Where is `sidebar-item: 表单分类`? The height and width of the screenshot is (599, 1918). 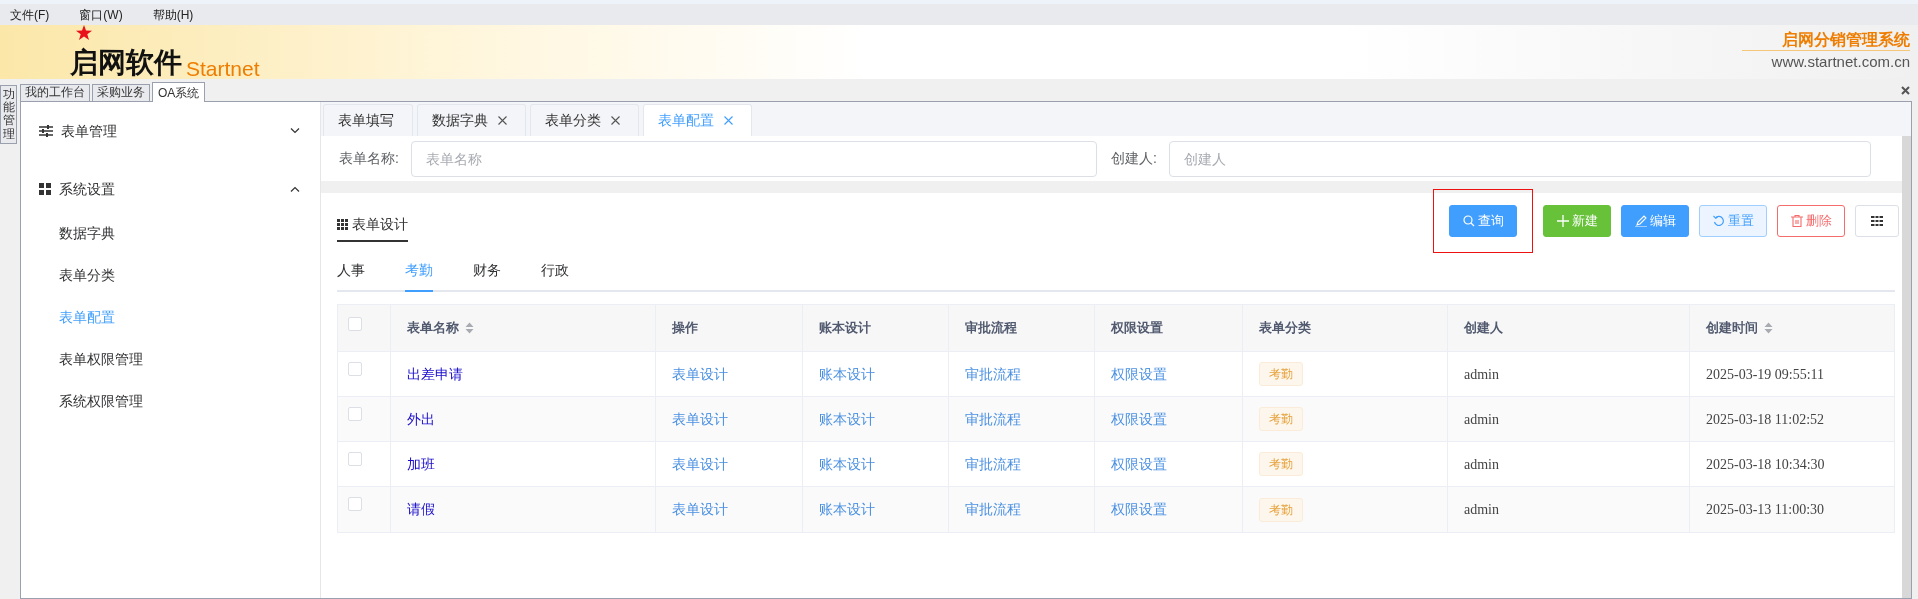 sidebar-item: 表单分类 is located at coordinates (170, 275).